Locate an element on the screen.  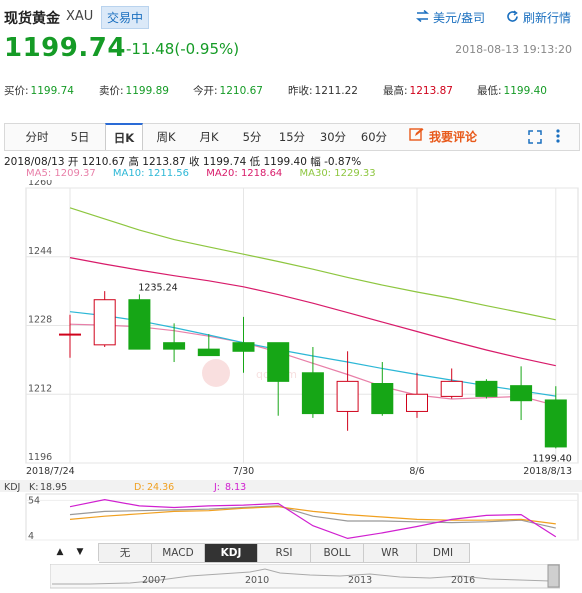
tab-15min: 15分 is located at coordinates (292, 137).